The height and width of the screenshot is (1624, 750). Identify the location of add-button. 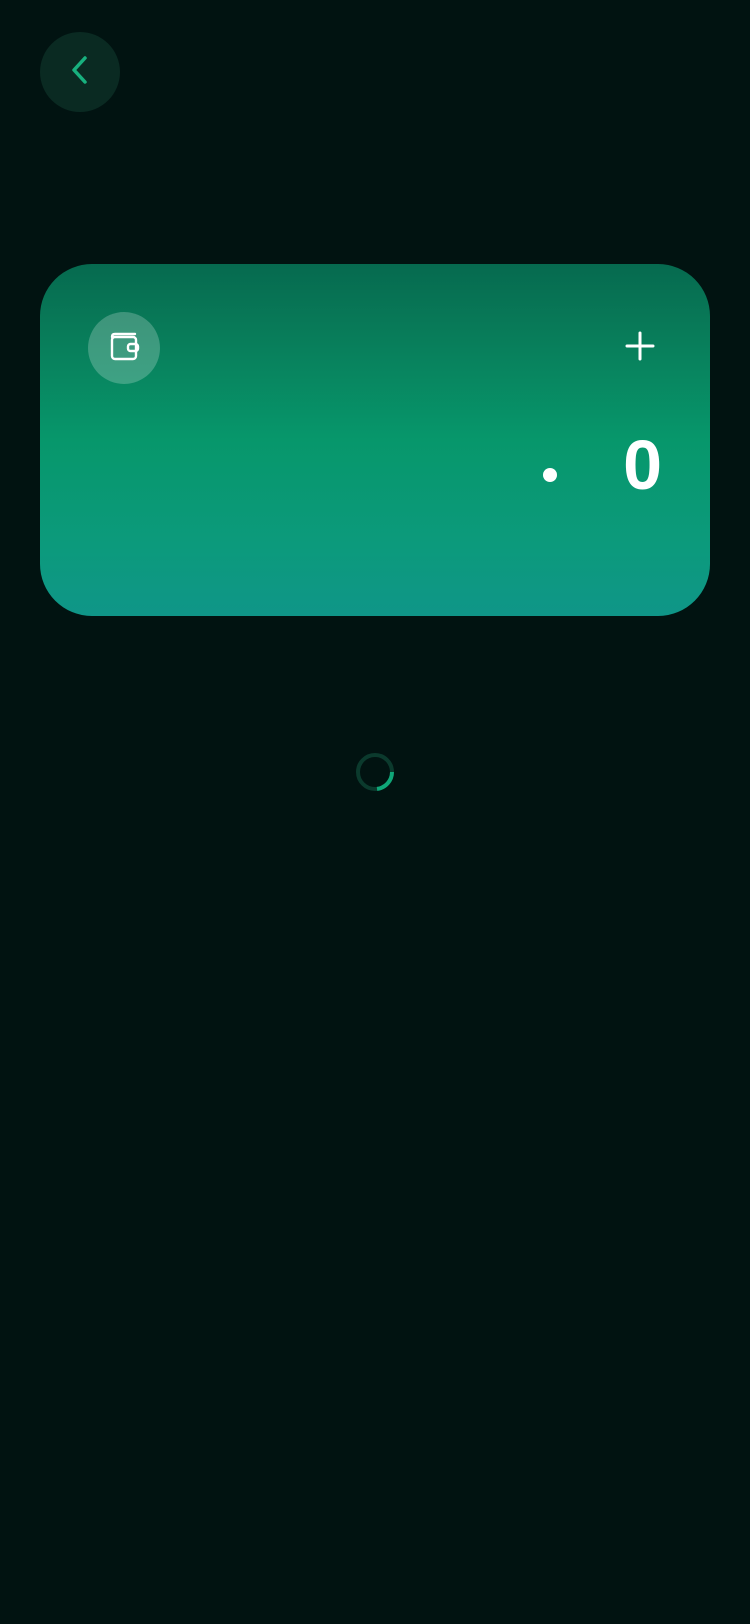
(640, 348).